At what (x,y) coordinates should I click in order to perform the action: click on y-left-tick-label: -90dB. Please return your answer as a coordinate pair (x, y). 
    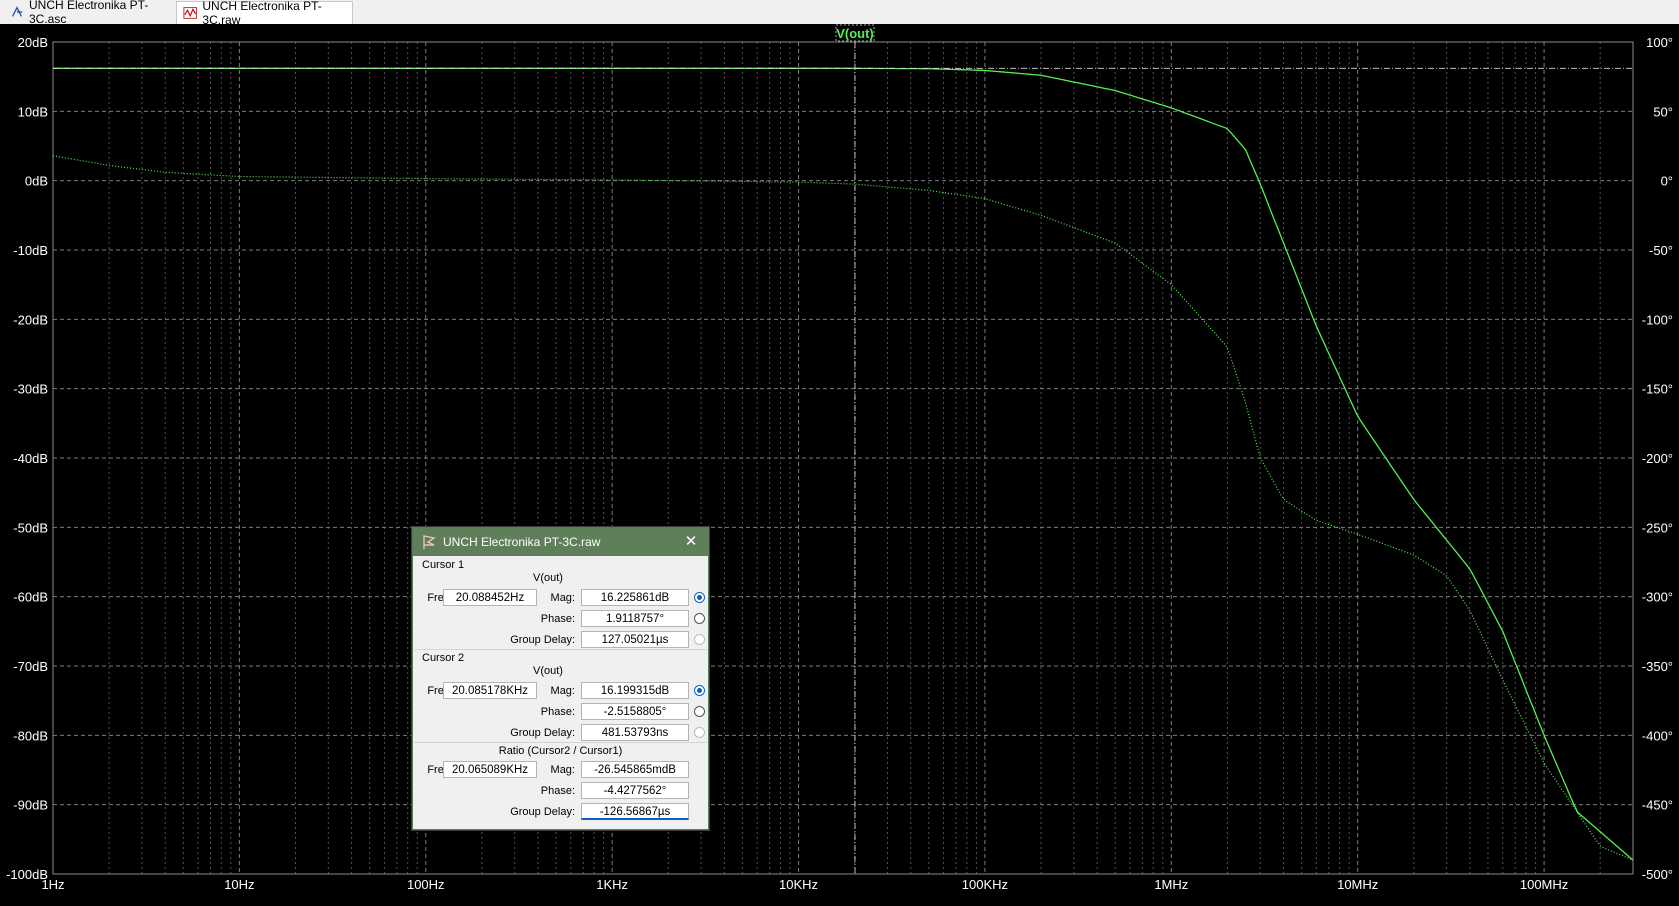
    Looking at the image, I should click on (30, 805).